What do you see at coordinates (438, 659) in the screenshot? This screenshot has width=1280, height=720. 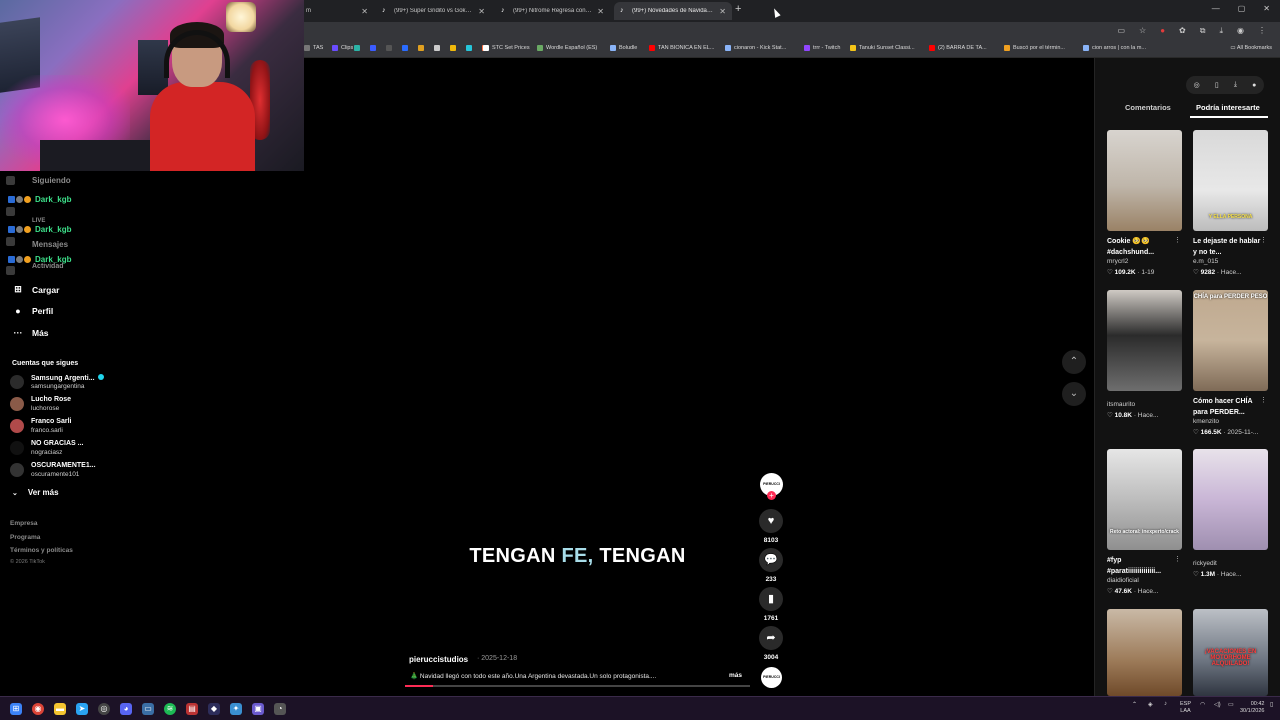 I see `video-author: pieruccistudios` at bounding box center [438, 659].